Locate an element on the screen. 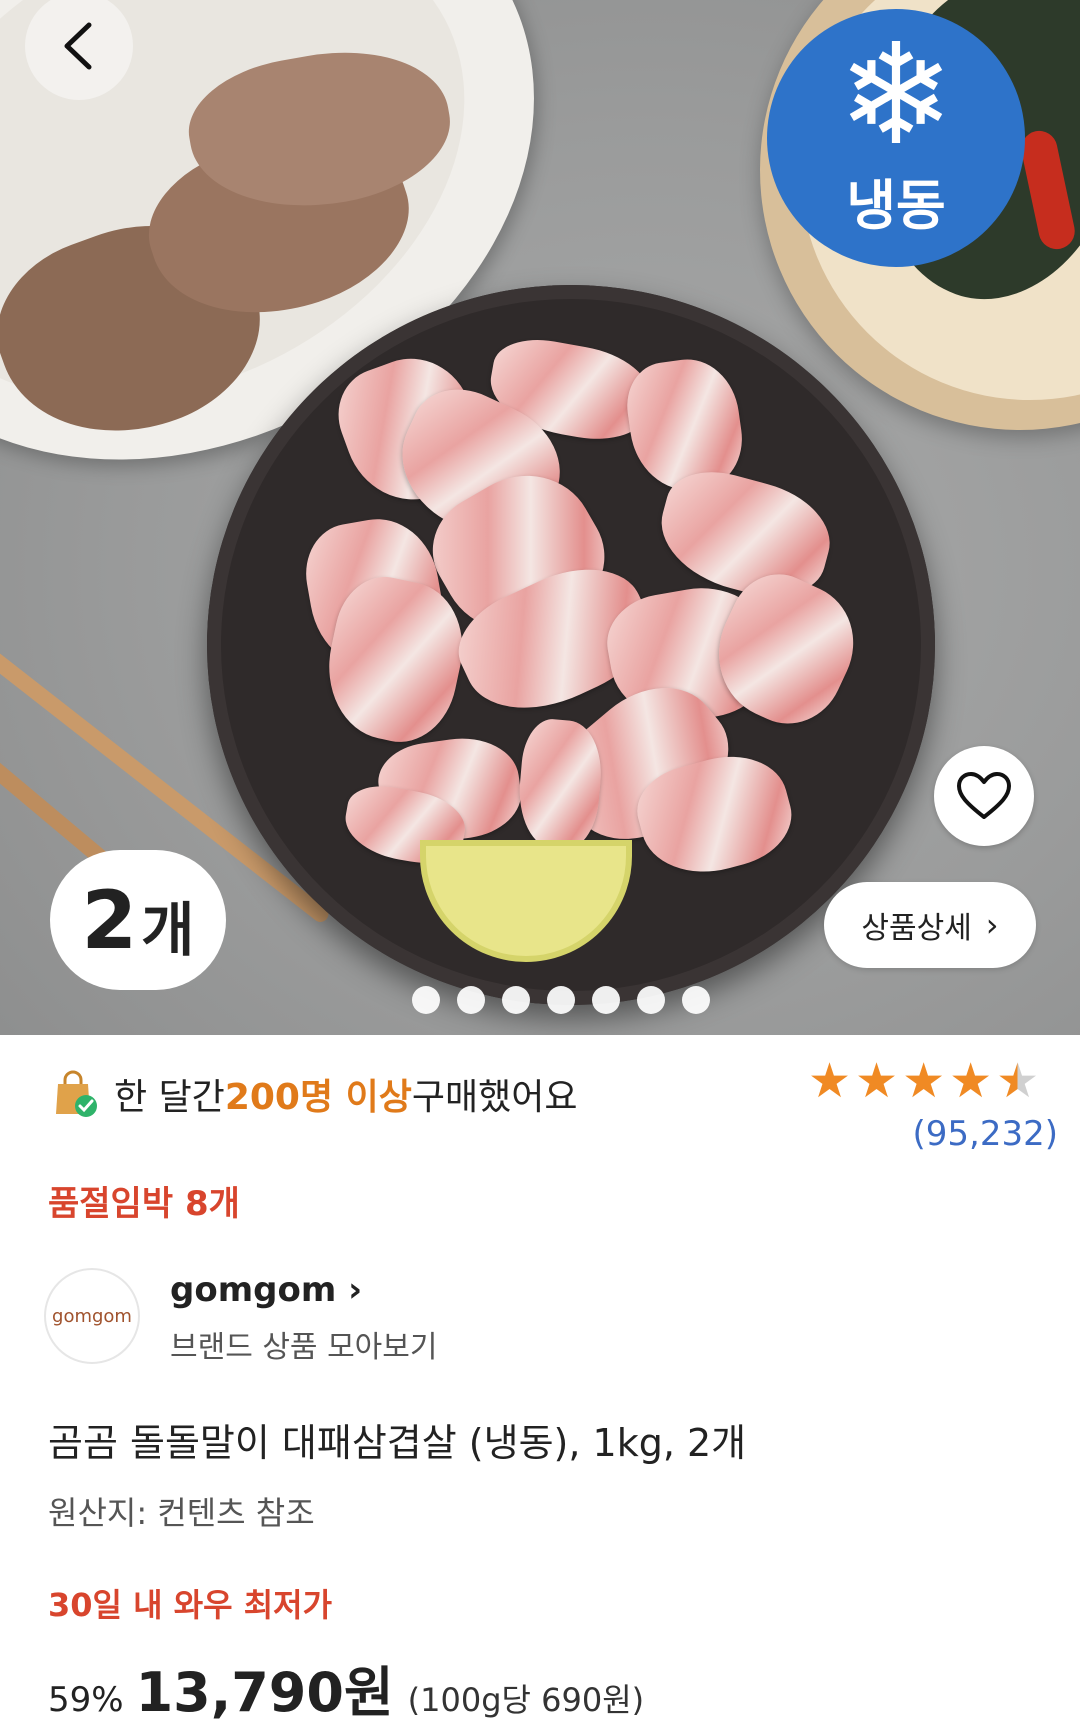 The height and width of the screenshot is (1735, 1080). stock-warning: 품절임박 8개 is located at coordinates (144, 1204).